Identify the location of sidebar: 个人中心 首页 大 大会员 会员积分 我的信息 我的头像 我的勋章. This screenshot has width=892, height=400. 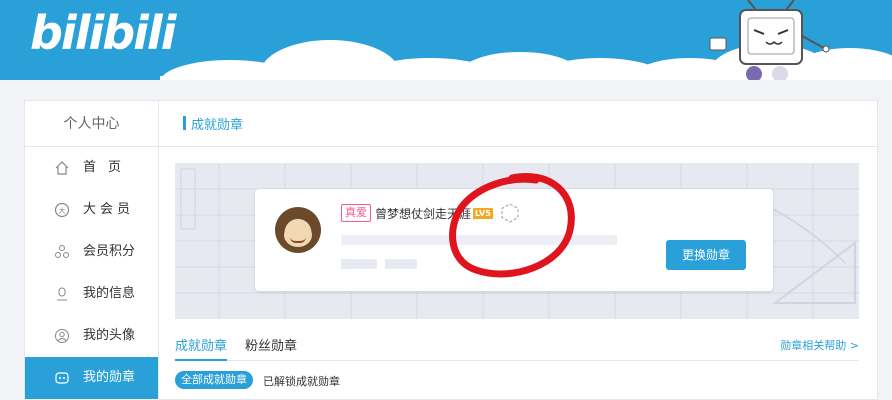
(92, 250).